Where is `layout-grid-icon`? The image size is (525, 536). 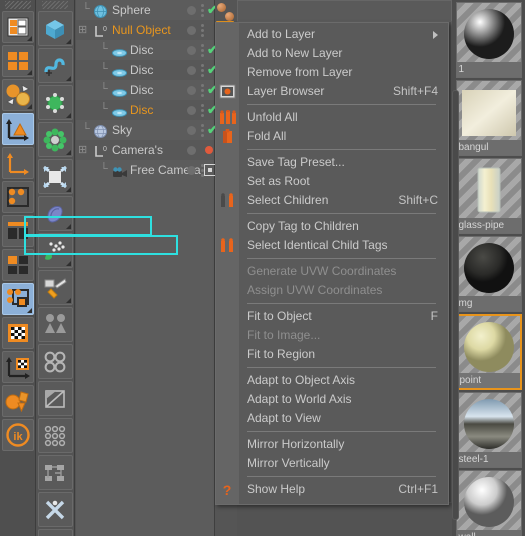 layout-grid-icon is located at coordinates (17, 27).